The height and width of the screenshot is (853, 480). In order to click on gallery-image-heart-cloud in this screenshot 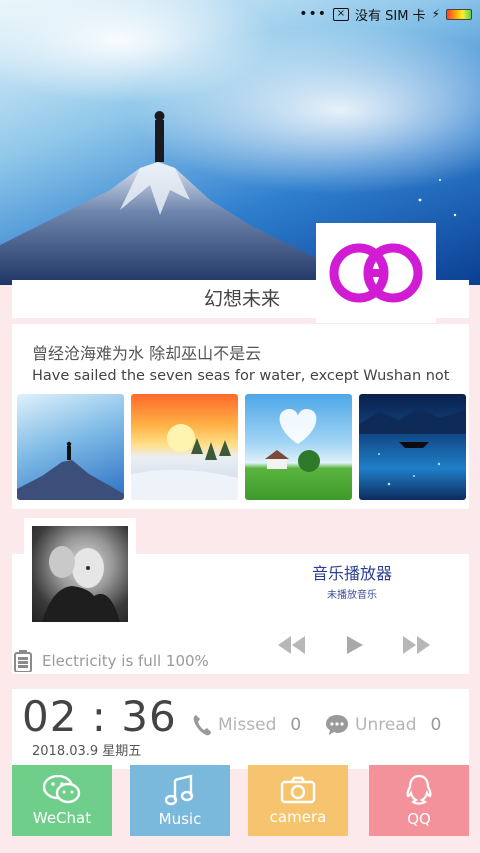, I will do `click(298, 447)`.